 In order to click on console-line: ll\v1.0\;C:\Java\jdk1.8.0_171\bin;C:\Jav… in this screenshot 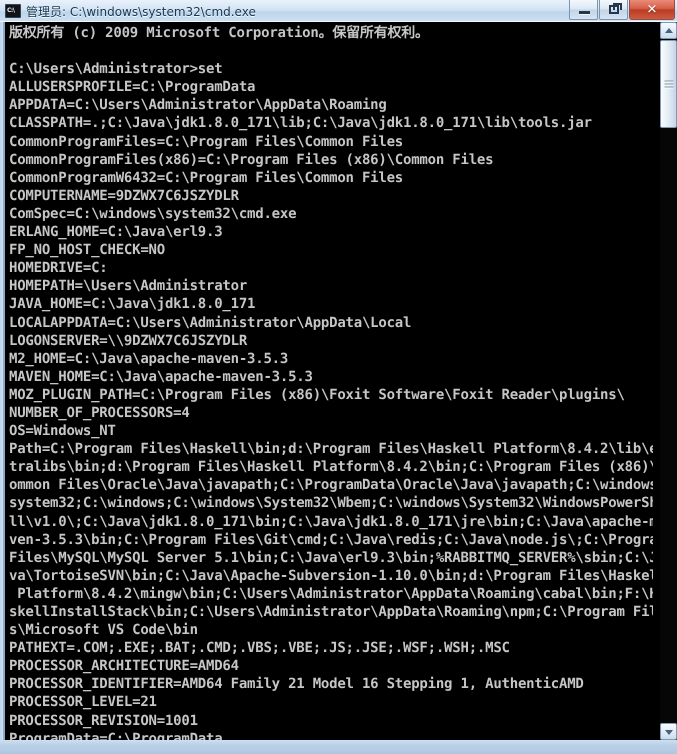, I will do `click(331, 521)`.